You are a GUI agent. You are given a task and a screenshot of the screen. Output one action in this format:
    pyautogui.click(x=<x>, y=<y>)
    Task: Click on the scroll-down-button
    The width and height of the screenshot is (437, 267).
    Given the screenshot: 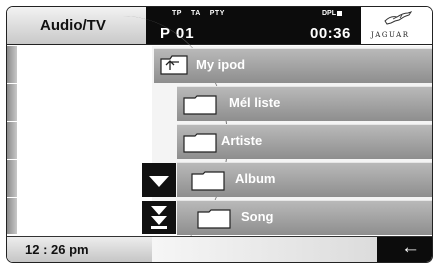 What is the action you would take?
    pyautogui.click(x=159, y=180)
    